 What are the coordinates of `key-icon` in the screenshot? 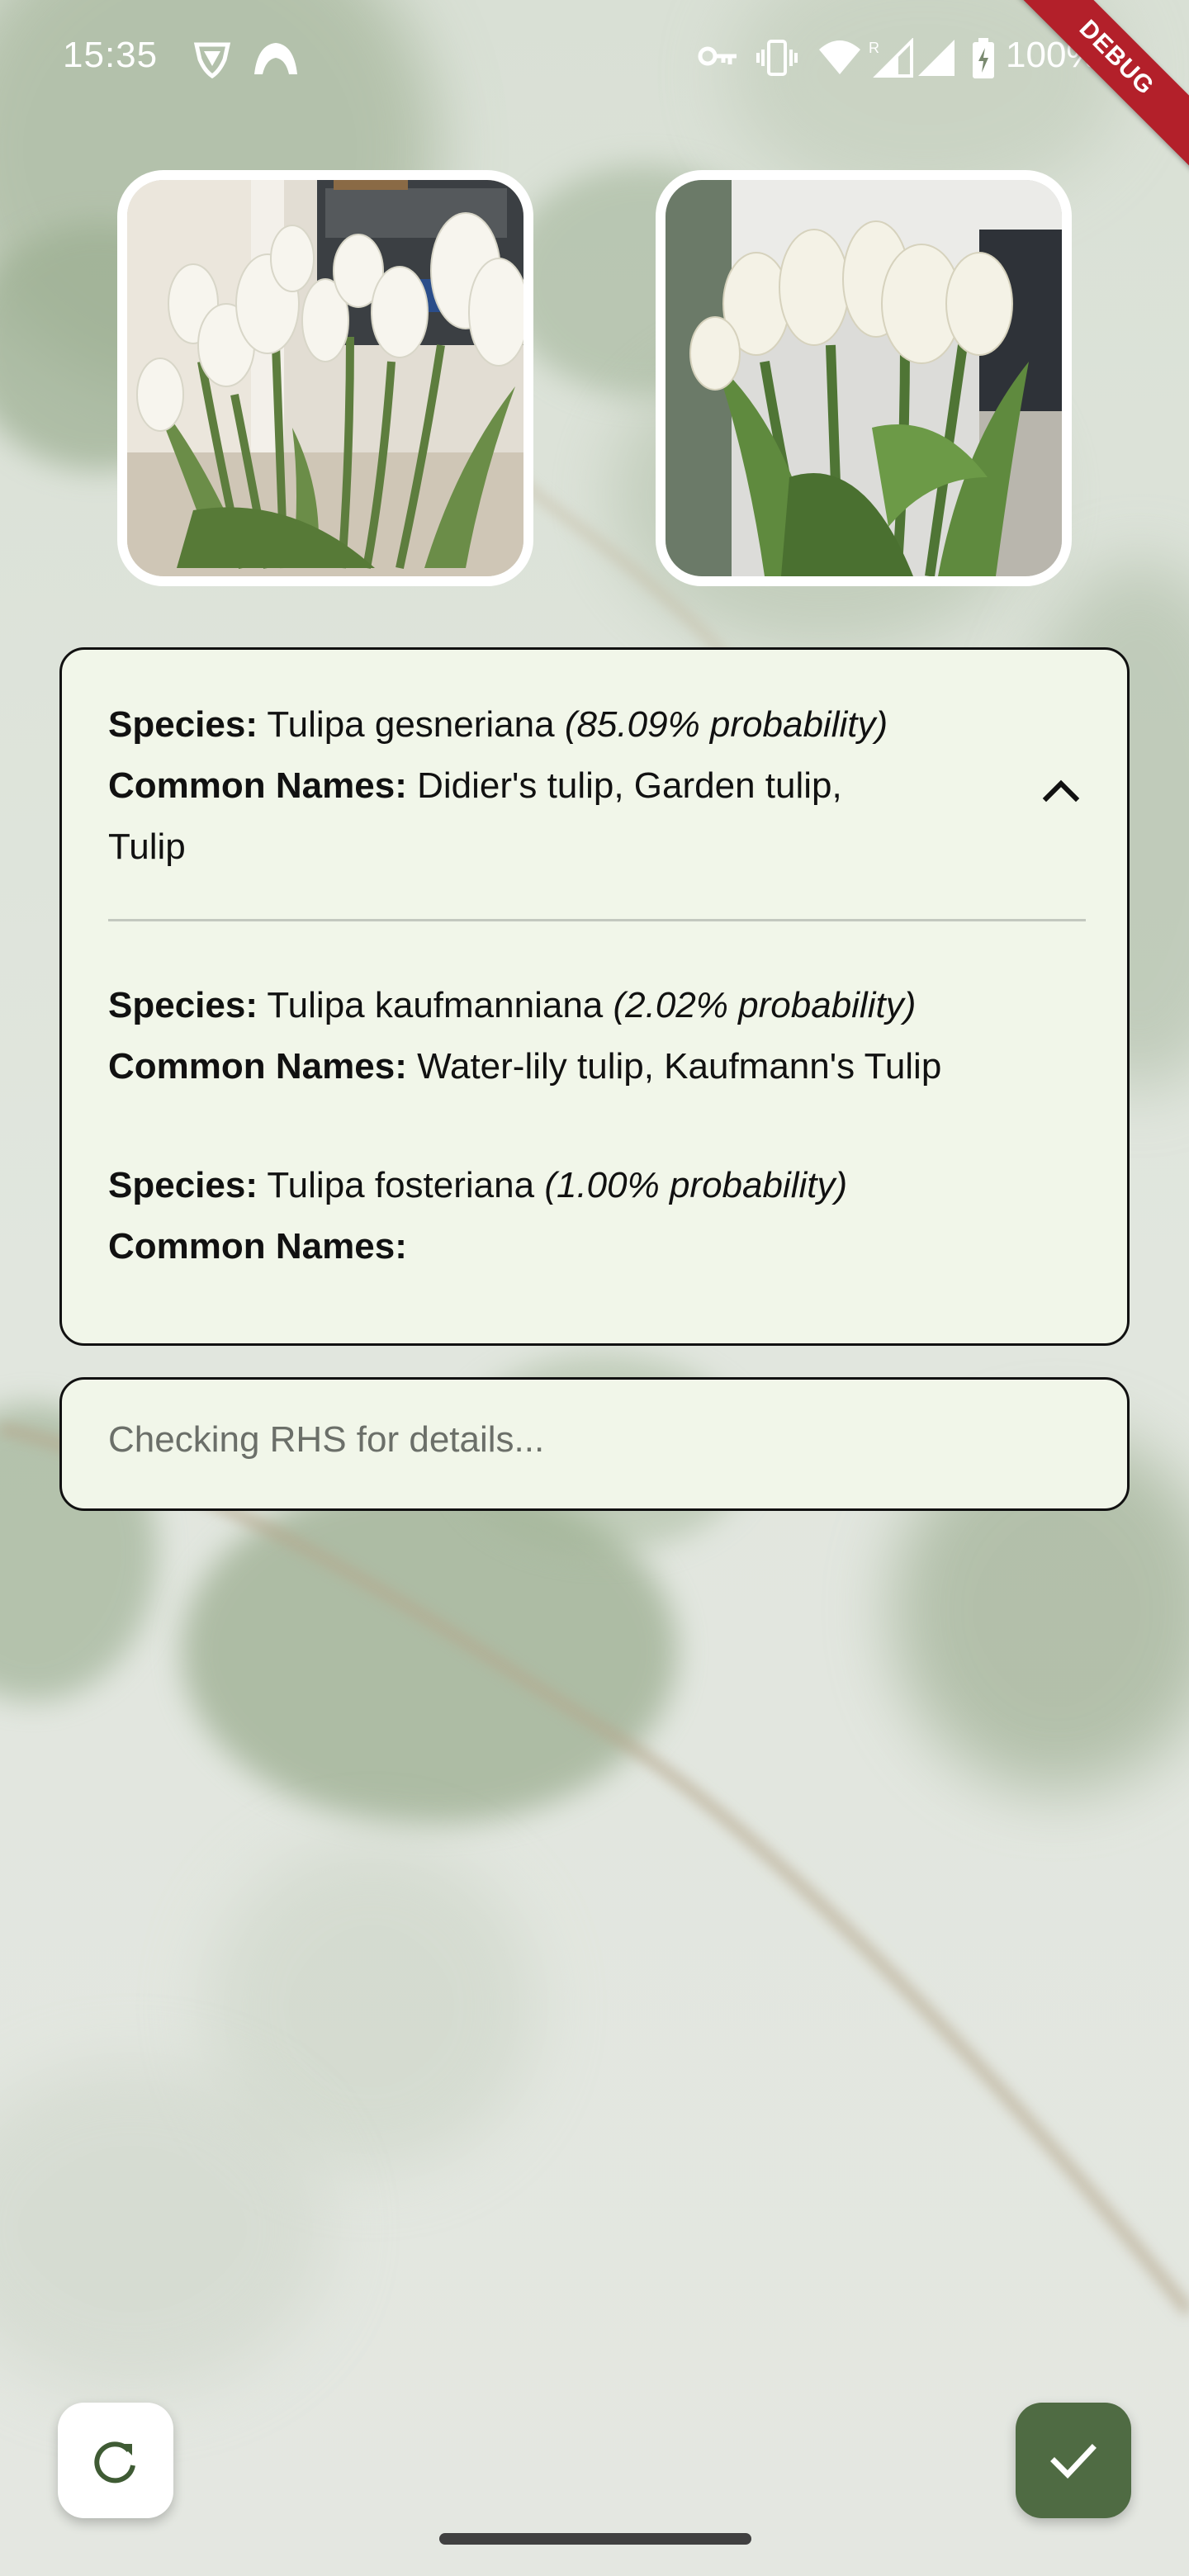 It's located at (717, 56).